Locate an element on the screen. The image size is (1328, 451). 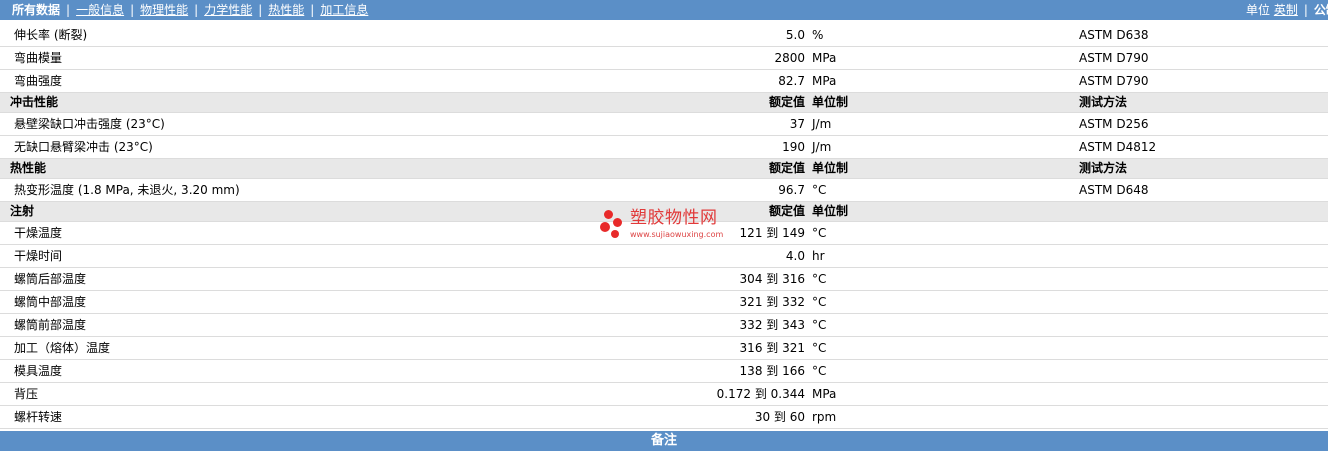
tab-processing: 加工信息 is located at coordinates (344, 10).